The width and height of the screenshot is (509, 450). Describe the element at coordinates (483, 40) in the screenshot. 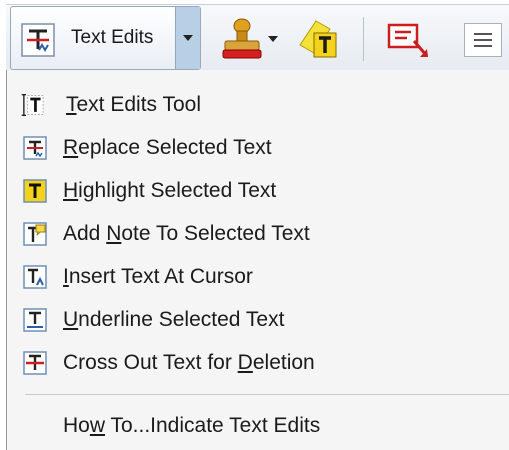

I see `more-options-icon` at that location.